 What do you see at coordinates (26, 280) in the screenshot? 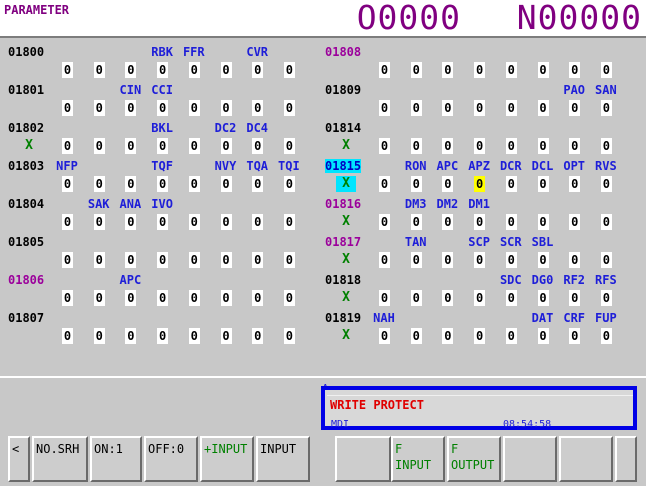
I see `param-number: 01806` at bounding box center [26, 280].